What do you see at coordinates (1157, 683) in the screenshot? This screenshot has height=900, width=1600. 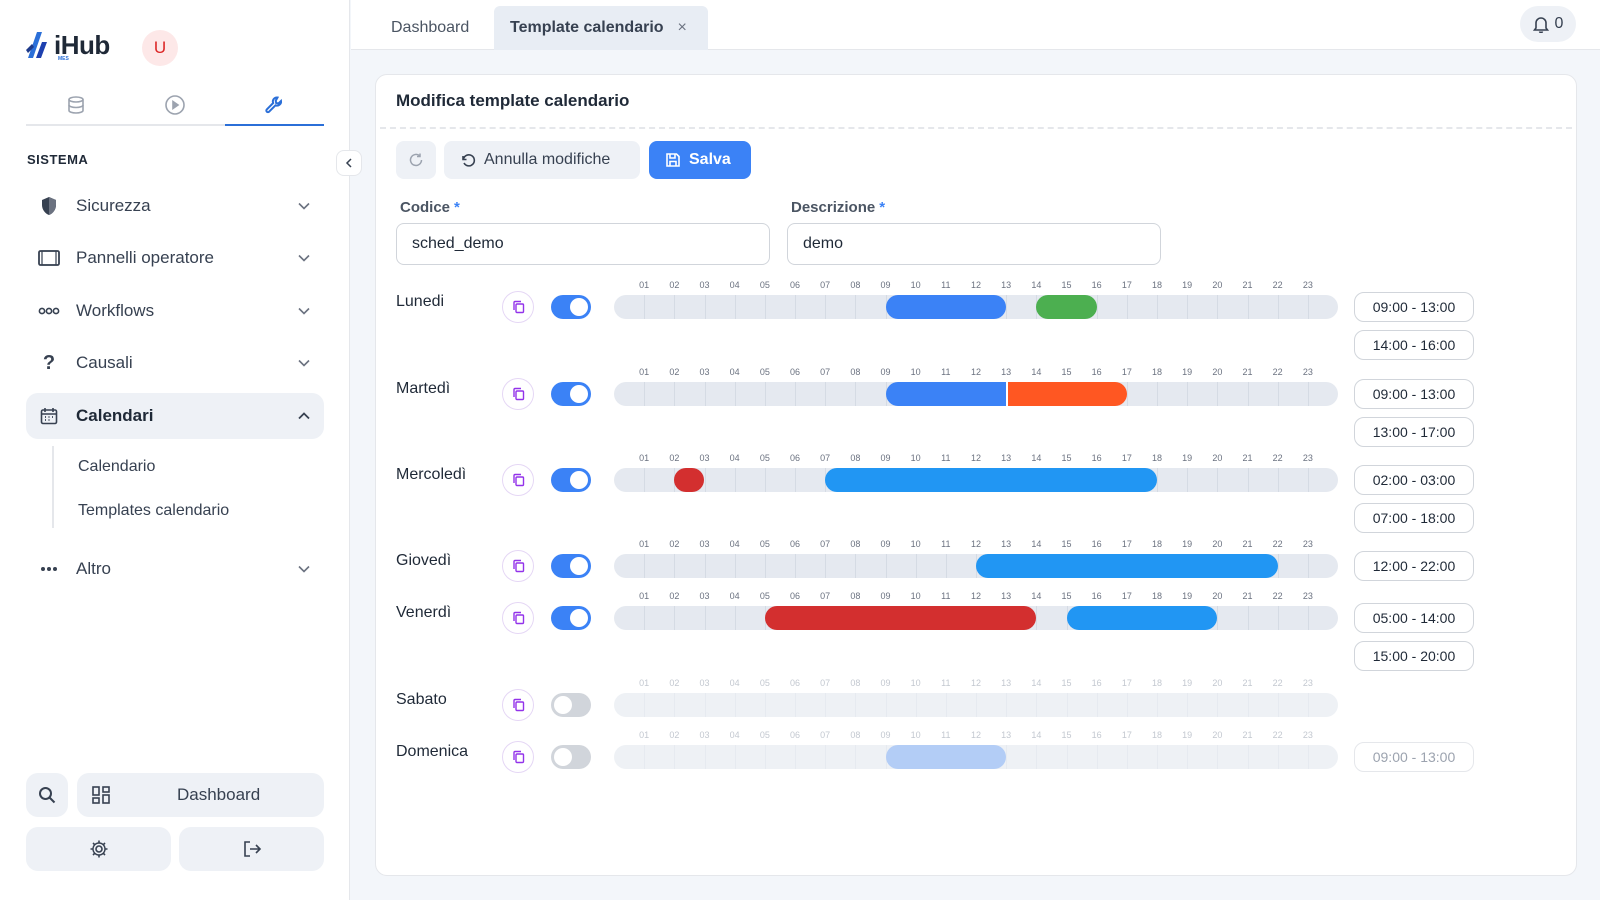 I see `hour-label: 18` at bounding box center [1157, 683].